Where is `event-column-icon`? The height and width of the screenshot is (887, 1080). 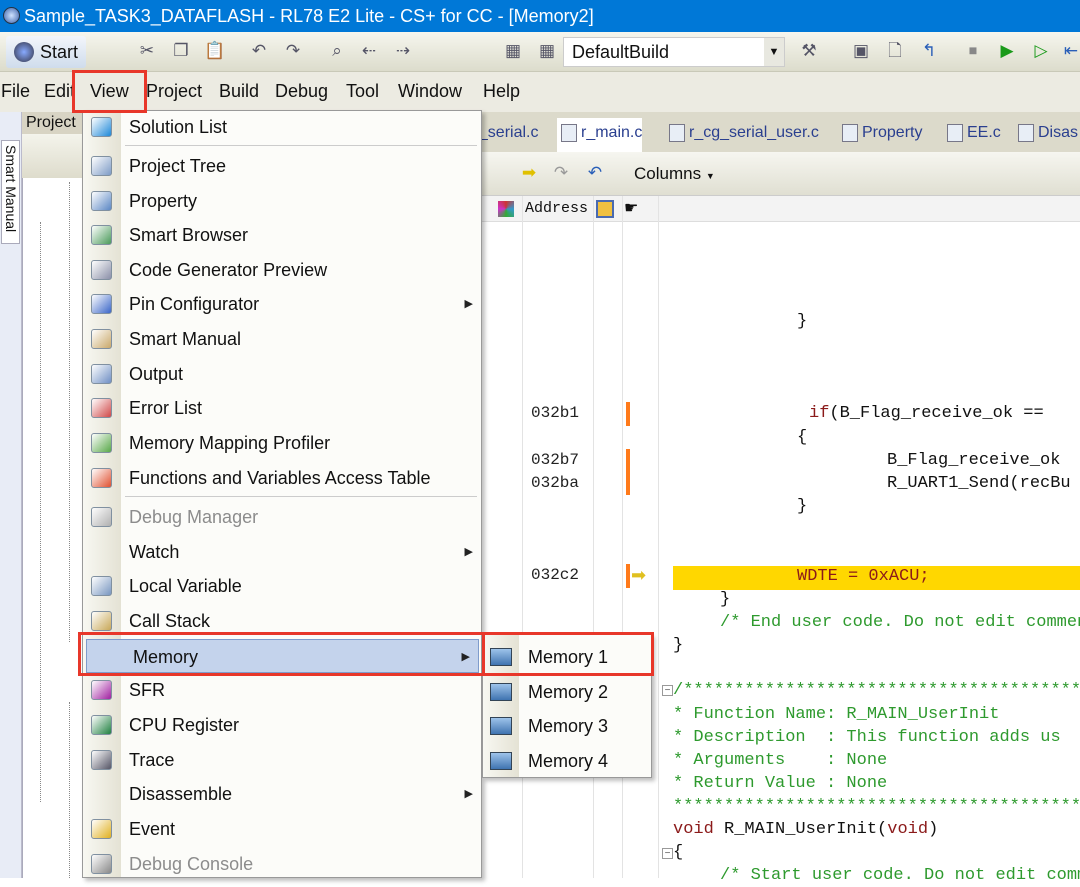
event-column-icon is located at coordinates (605, 209).